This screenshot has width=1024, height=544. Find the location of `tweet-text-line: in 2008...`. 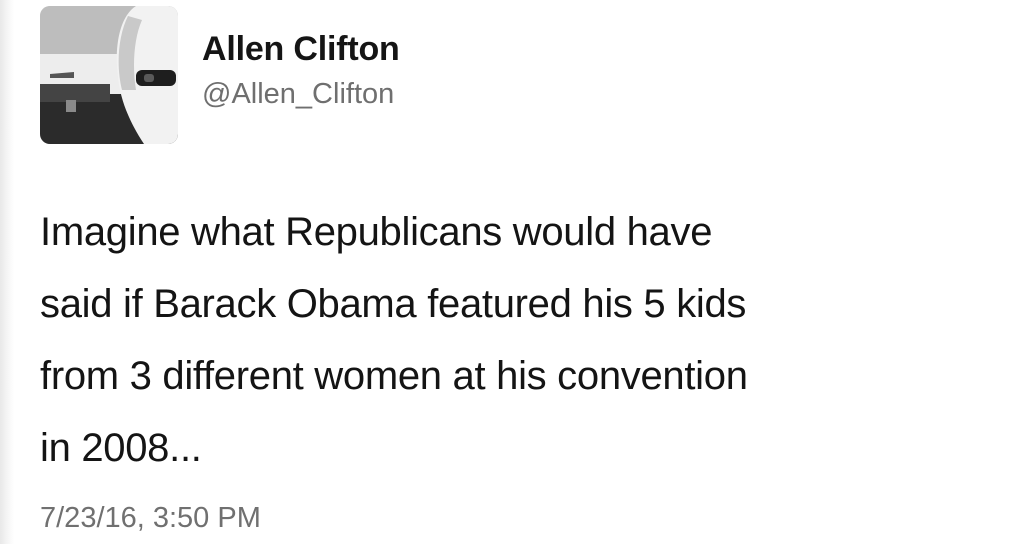

tweet-text-line: in 2008... is located at coordinates (121, 448).